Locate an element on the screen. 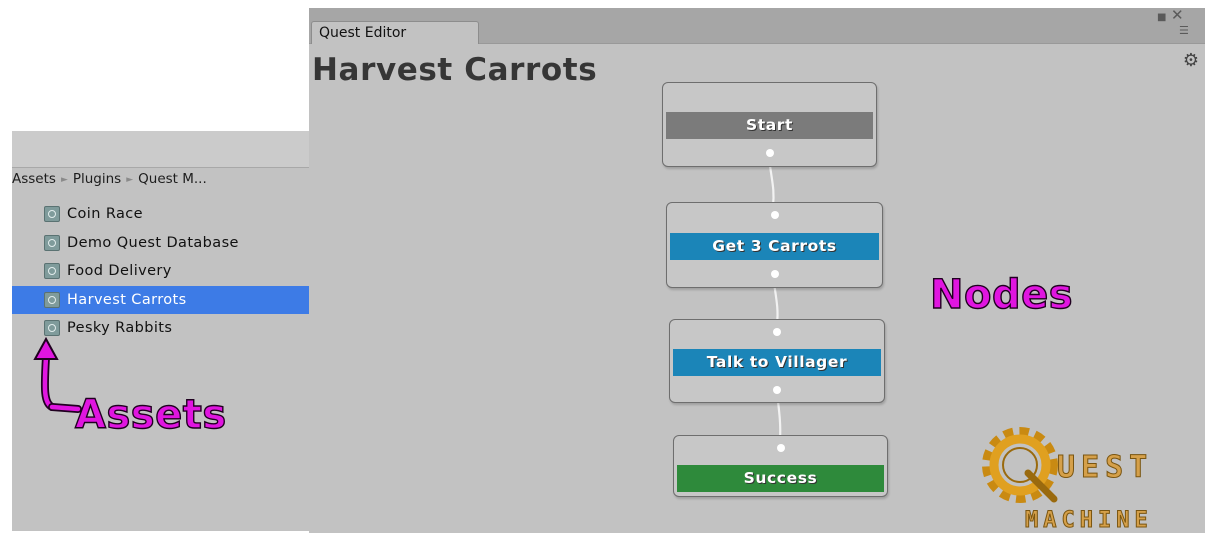 The width and height of the screenshot is (1205, 533). asset-item-food-delivery: Food Delivery is located at coordinates (161, 271).